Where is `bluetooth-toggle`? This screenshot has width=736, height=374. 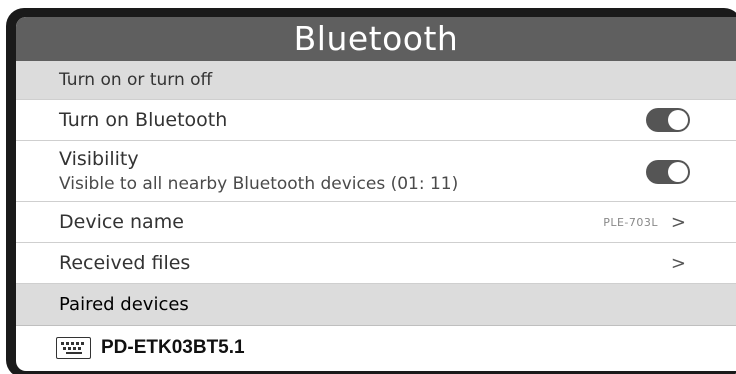
bluetooth-toggle is located at coordinates (668, 120).